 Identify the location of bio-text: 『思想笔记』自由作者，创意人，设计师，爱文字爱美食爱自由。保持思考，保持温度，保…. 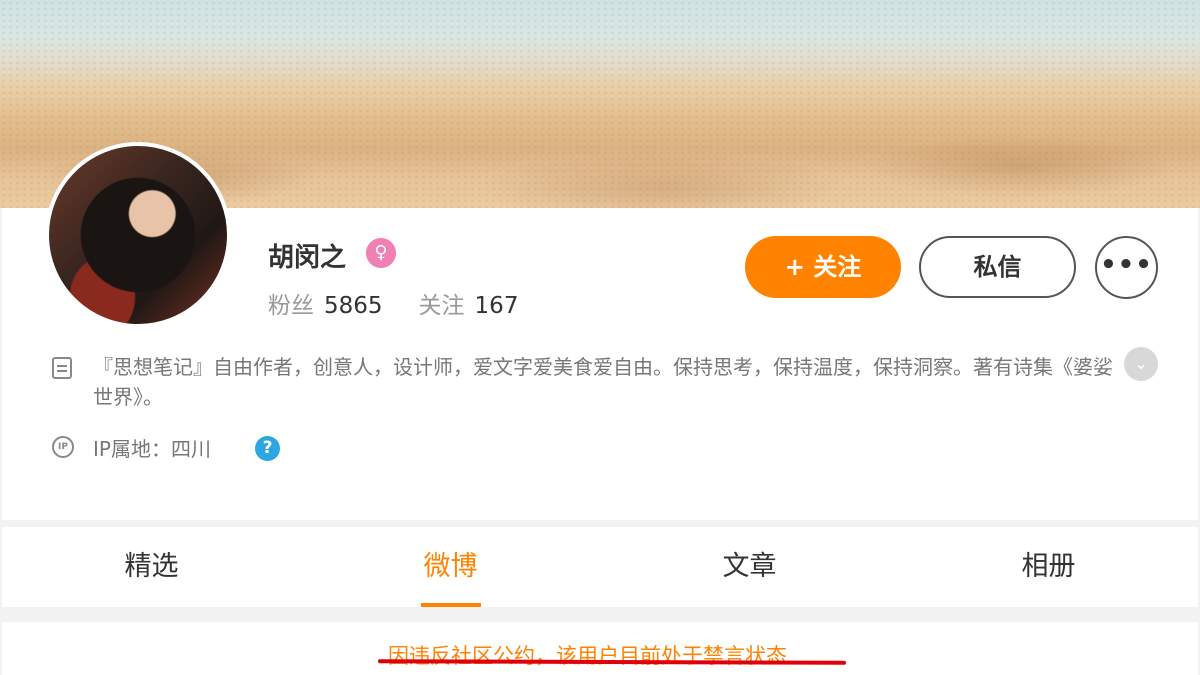
(603, 382).